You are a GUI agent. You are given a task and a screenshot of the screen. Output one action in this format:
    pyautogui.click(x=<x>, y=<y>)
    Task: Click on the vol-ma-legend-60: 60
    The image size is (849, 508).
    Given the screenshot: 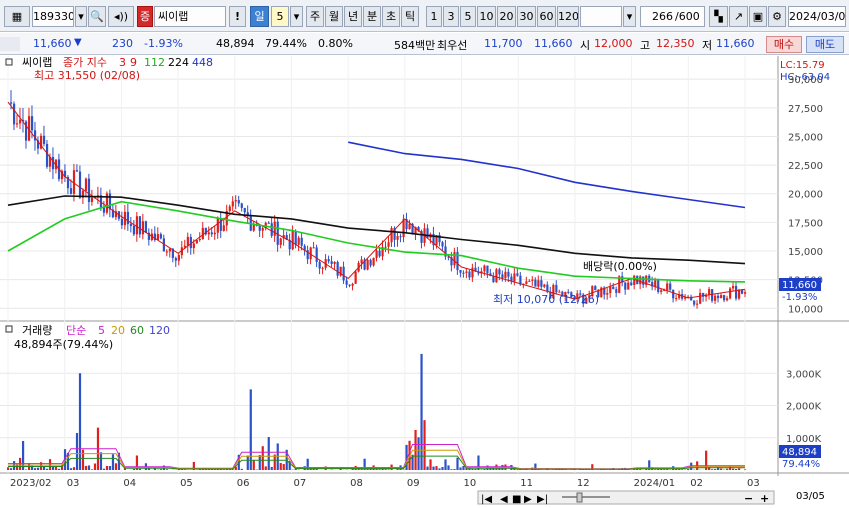 What is the action you would take?
    pyautogui.click(x=137, y=330)
    